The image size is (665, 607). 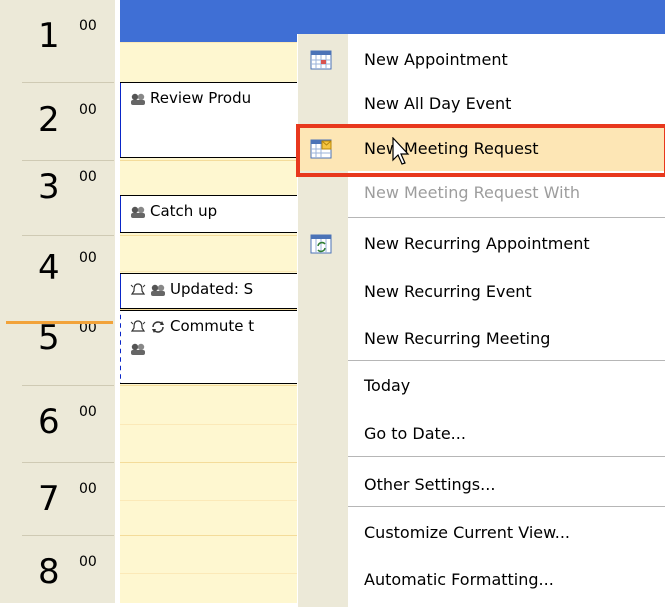 What do you see at coordinates (120, 347) in the screenshot?
I see `tentative-status-bar` at bounding box center [120, 347].